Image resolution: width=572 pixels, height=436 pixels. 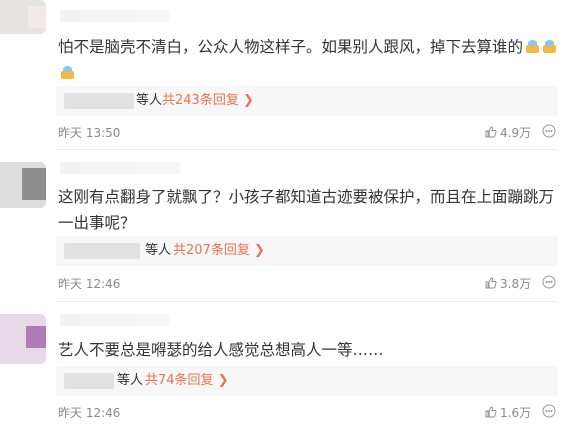 I want to click on reply-count-link: 共243条回复 ❯, so click(x=208, y=101).